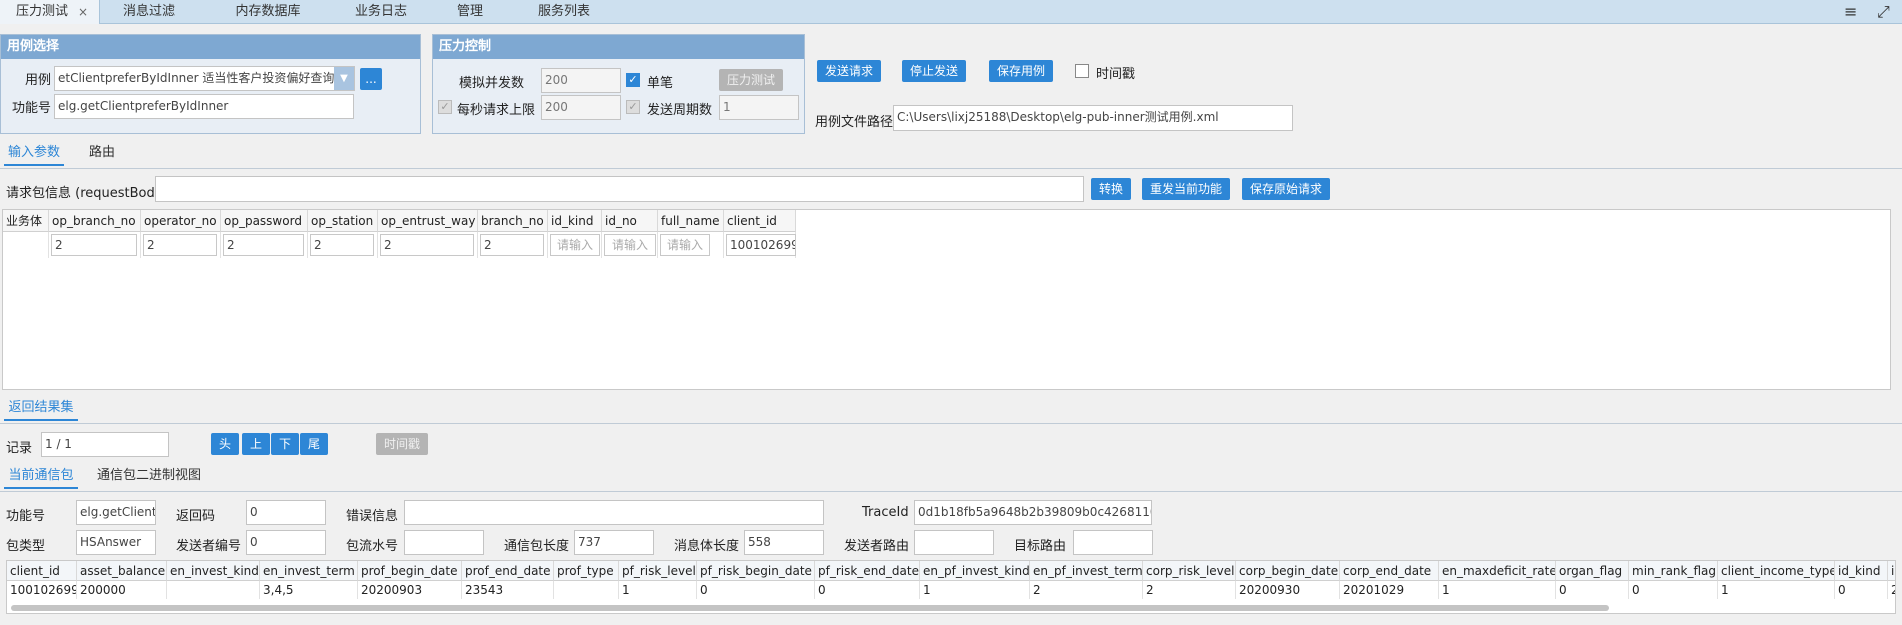 The height and width of the screenshot is (625, 1902). I want to click on concurrency-label: 模拟并发数, so click(492, 83).